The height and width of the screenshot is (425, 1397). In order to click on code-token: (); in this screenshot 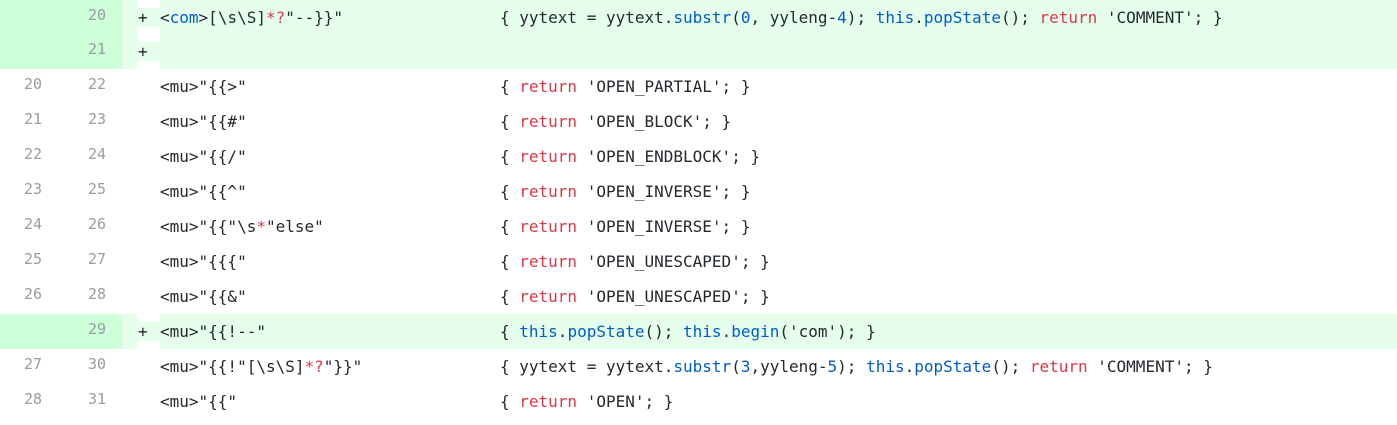, I will do `click(664, 331)`.